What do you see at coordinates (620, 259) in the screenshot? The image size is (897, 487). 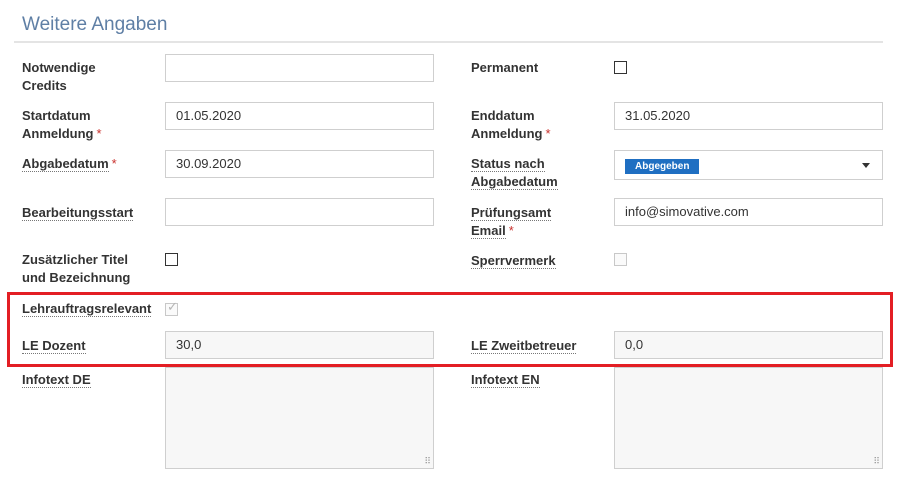 I see `sperrvermerk-checkbox` at bounding box center [620, 259].